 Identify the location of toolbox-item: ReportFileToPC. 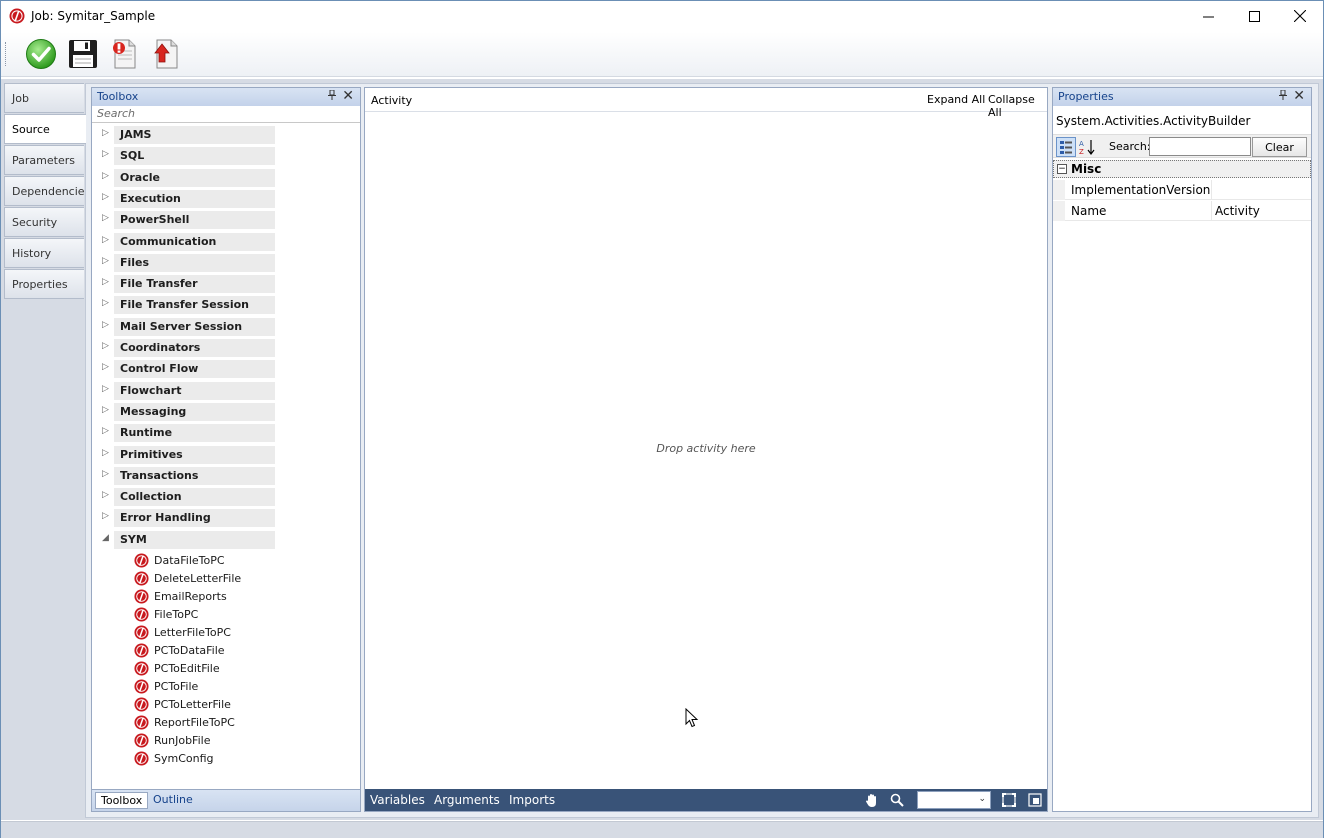
(234, 723).